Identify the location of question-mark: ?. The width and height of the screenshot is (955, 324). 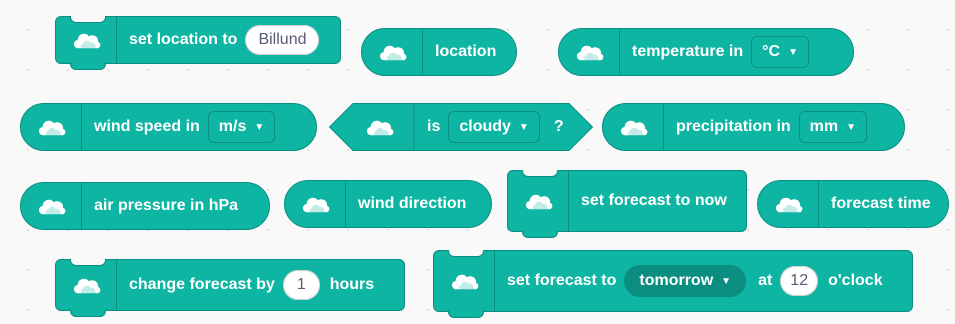
(558, 126).